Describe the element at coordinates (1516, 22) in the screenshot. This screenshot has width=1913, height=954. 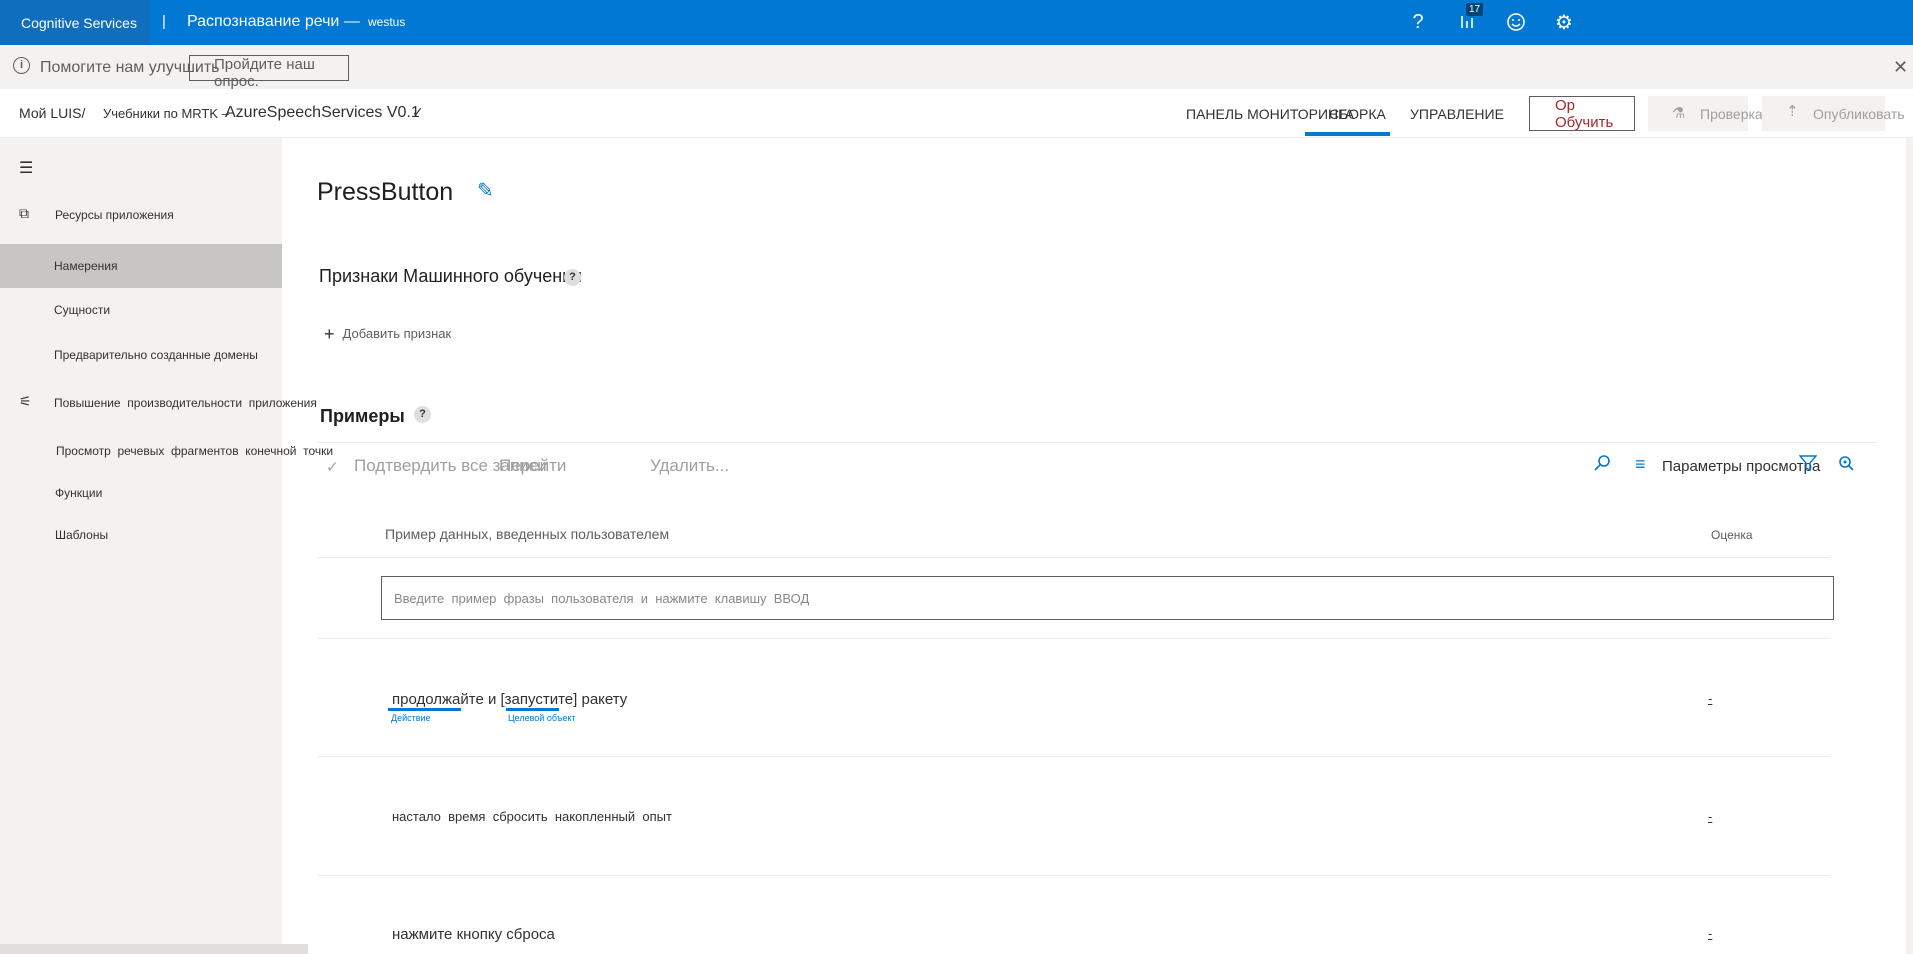
I see `feedback-icon` at that location.